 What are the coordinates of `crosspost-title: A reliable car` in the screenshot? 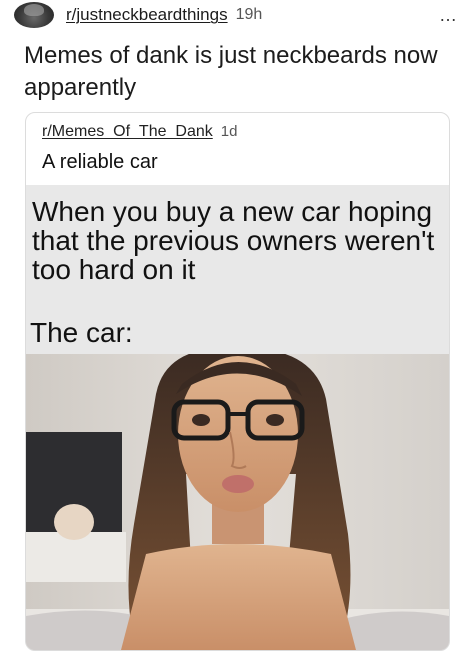 It's located at (100, 162).